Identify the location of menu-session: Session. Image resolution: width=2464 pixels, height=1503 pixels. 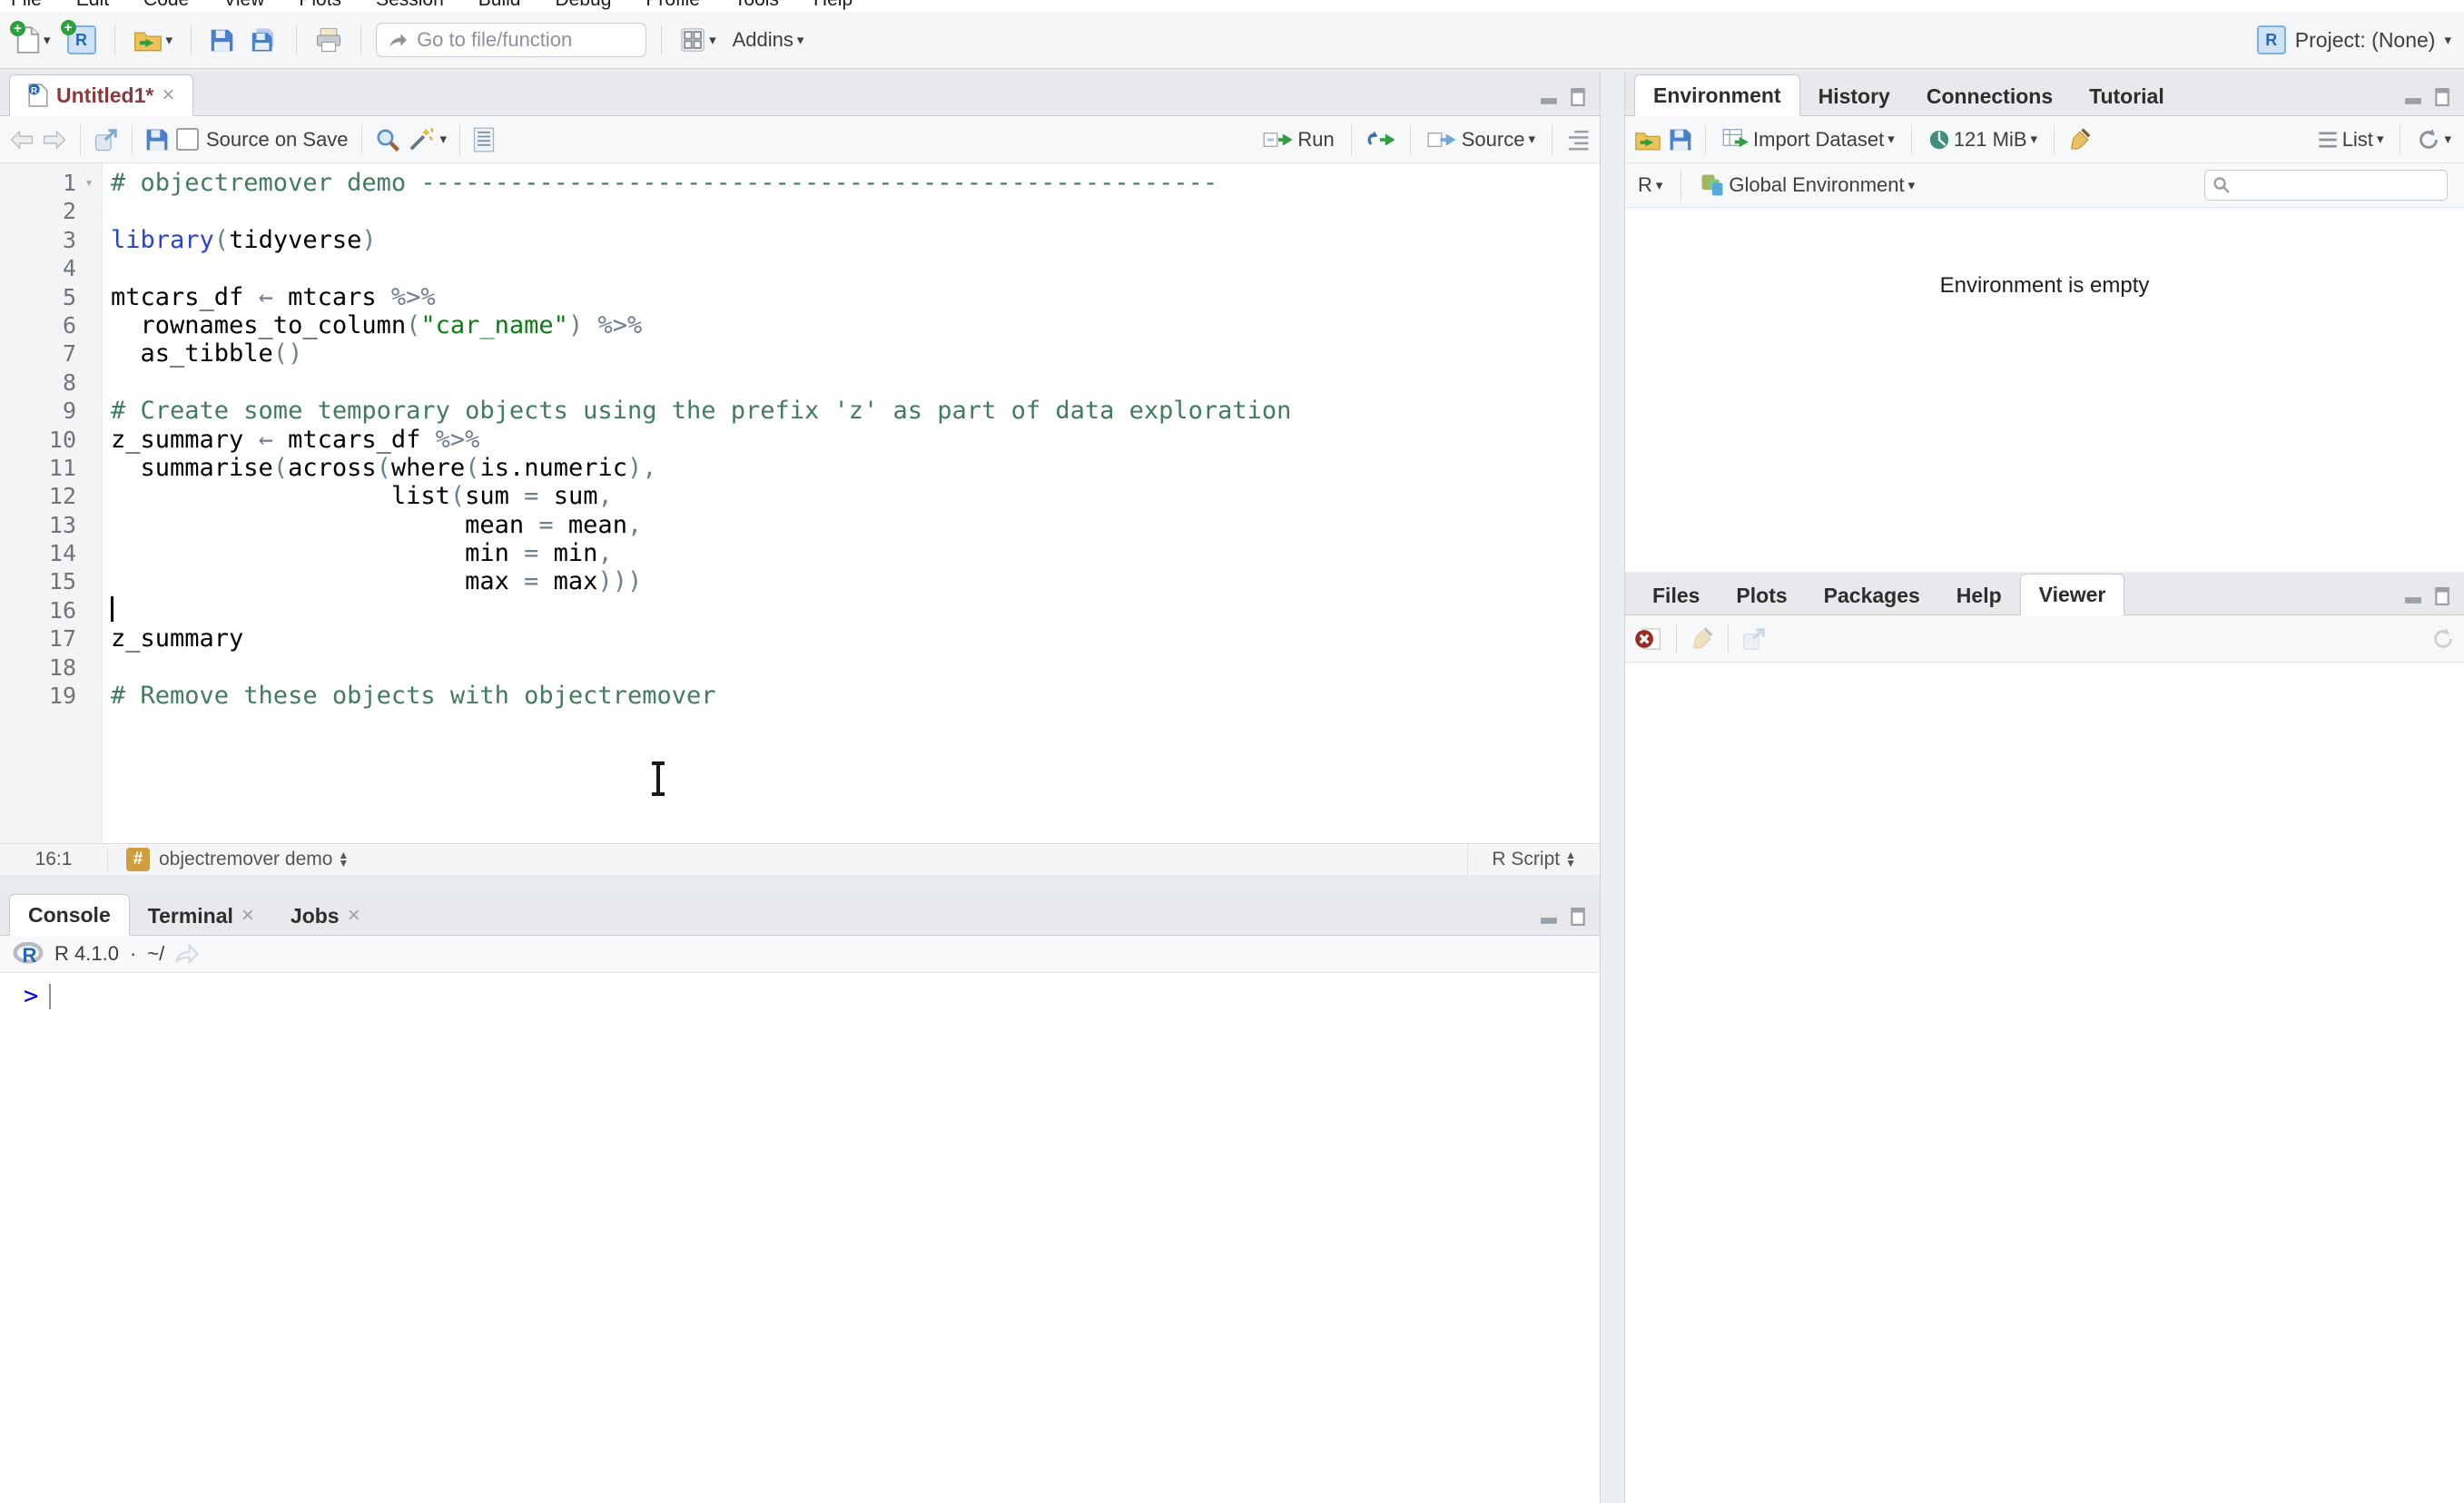
(410, 5).